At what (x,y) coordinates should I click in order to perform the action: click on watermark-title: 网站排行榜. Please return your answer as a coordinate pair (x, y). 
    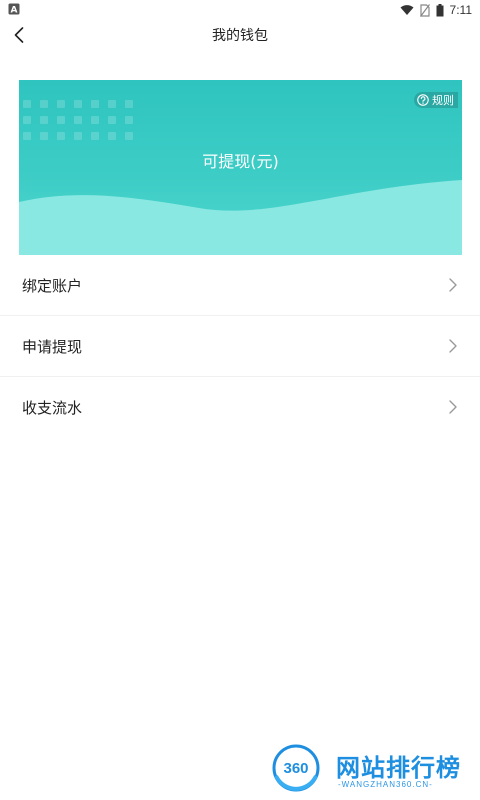
    Looking at the image, I should click on (398, 768).